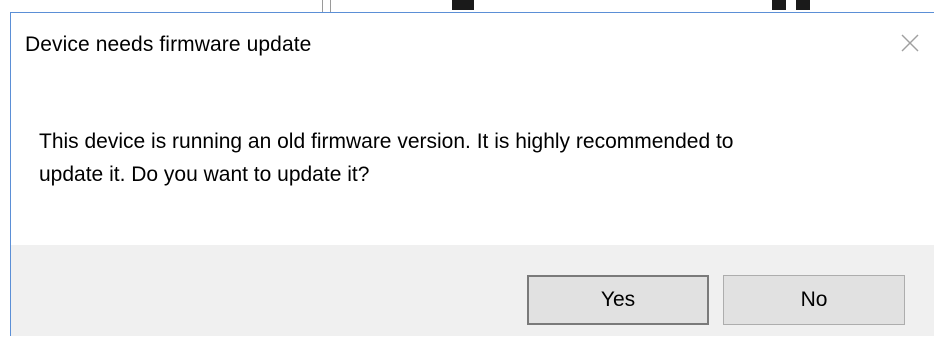  I want to click on close-icon, so click(910, 43).